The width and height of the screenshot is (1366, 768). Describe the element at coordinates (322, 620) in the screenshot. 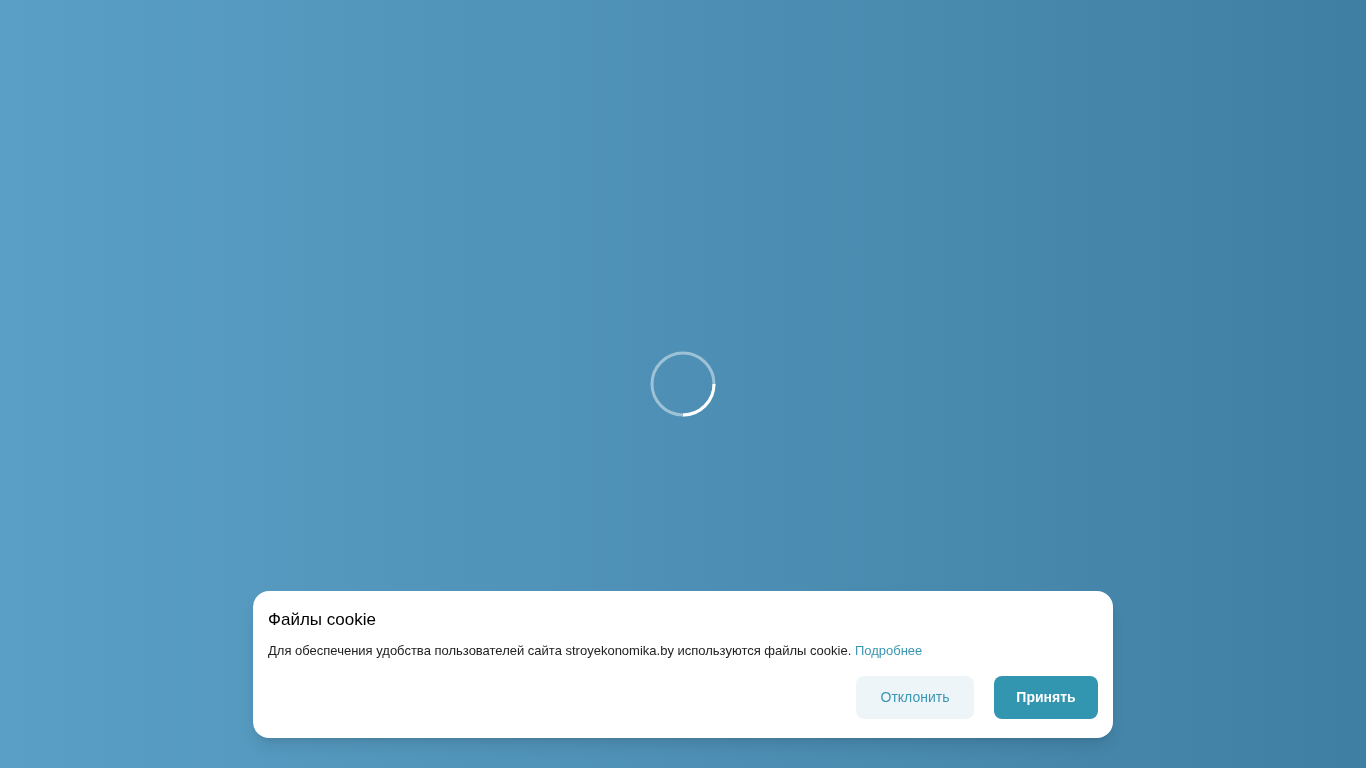

I see `banner-title: Файлы cookie` at that location.